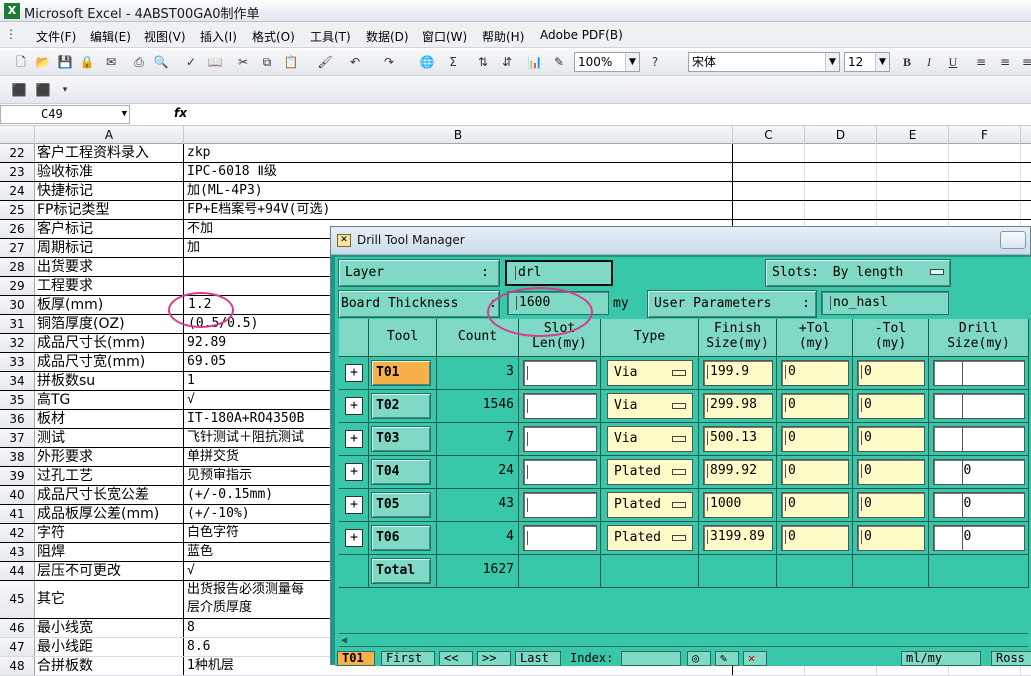 The height and width of the screenshot is (676, 1031). Describe the element at coordinates (243, 62) in the screenshot. I see `cut-icon: ✂` at that location.